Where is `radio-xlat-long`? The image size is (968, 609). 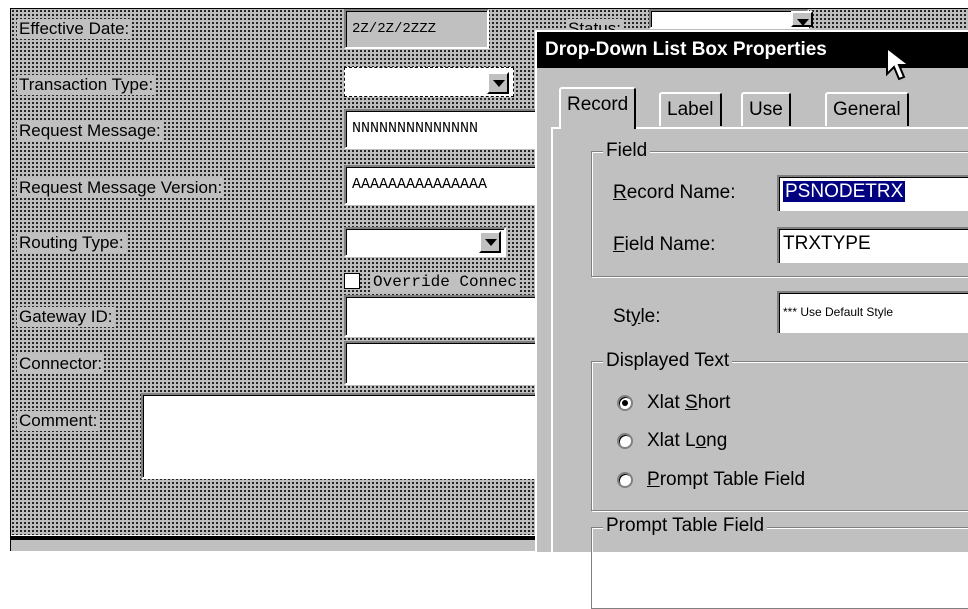 radio-xlat-long is located at coordinates (625, 441).